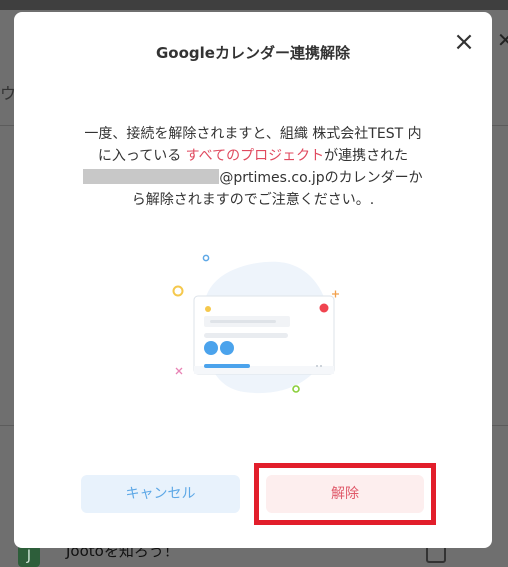  What do you see at coordinates (335, 294) in the screenshot?
I see `decor-plus` at bounding box center [335, 294].